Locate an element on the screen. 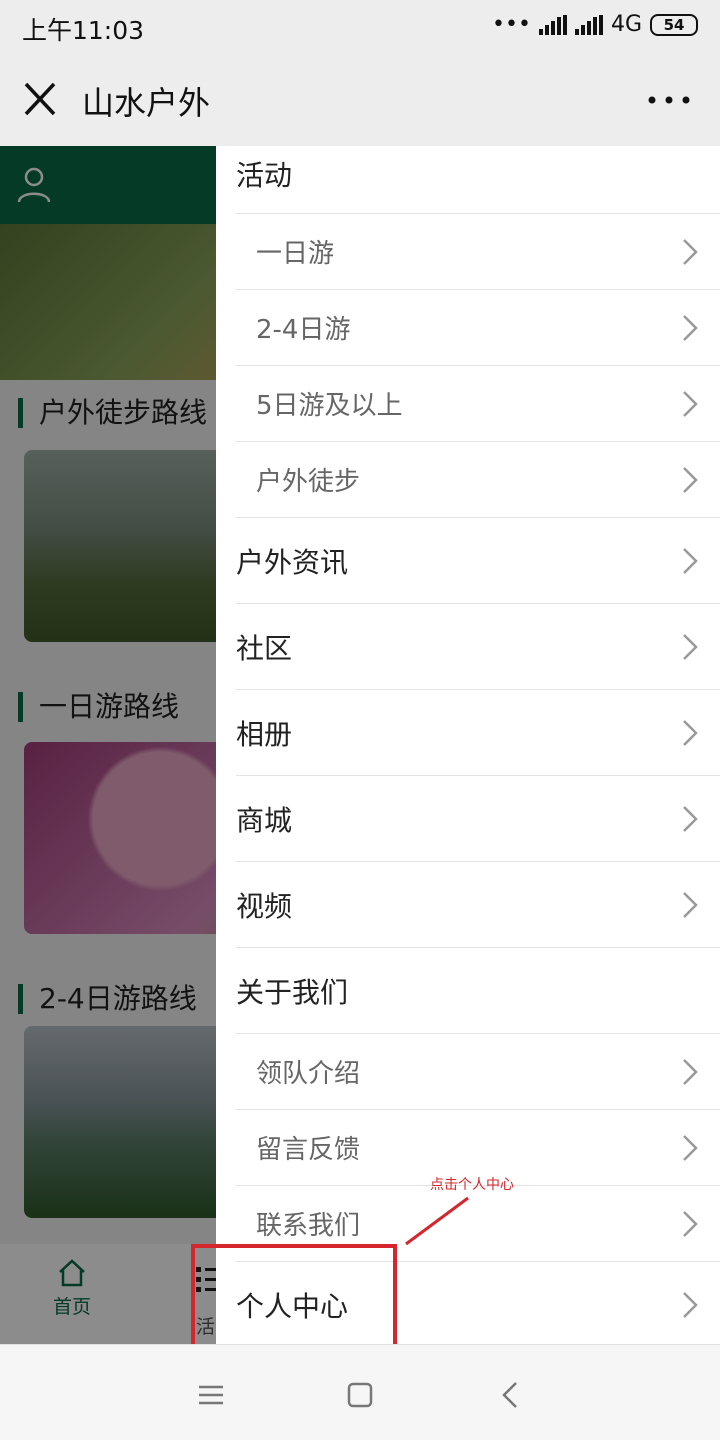 Image resolution: width=720 pixels, height=1440 pixels. menu-item: 社区 is located at coordinates (478, 647).